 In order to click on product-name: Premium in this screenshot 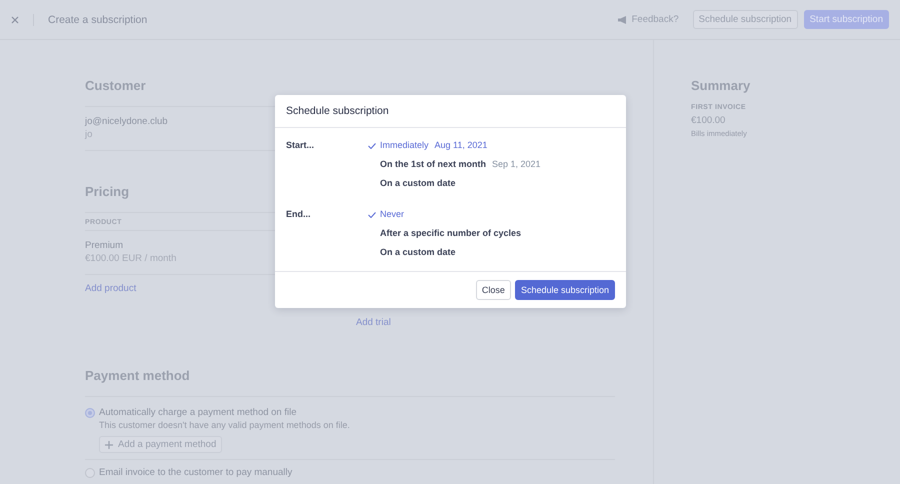, I will do `click(104, 246)`.